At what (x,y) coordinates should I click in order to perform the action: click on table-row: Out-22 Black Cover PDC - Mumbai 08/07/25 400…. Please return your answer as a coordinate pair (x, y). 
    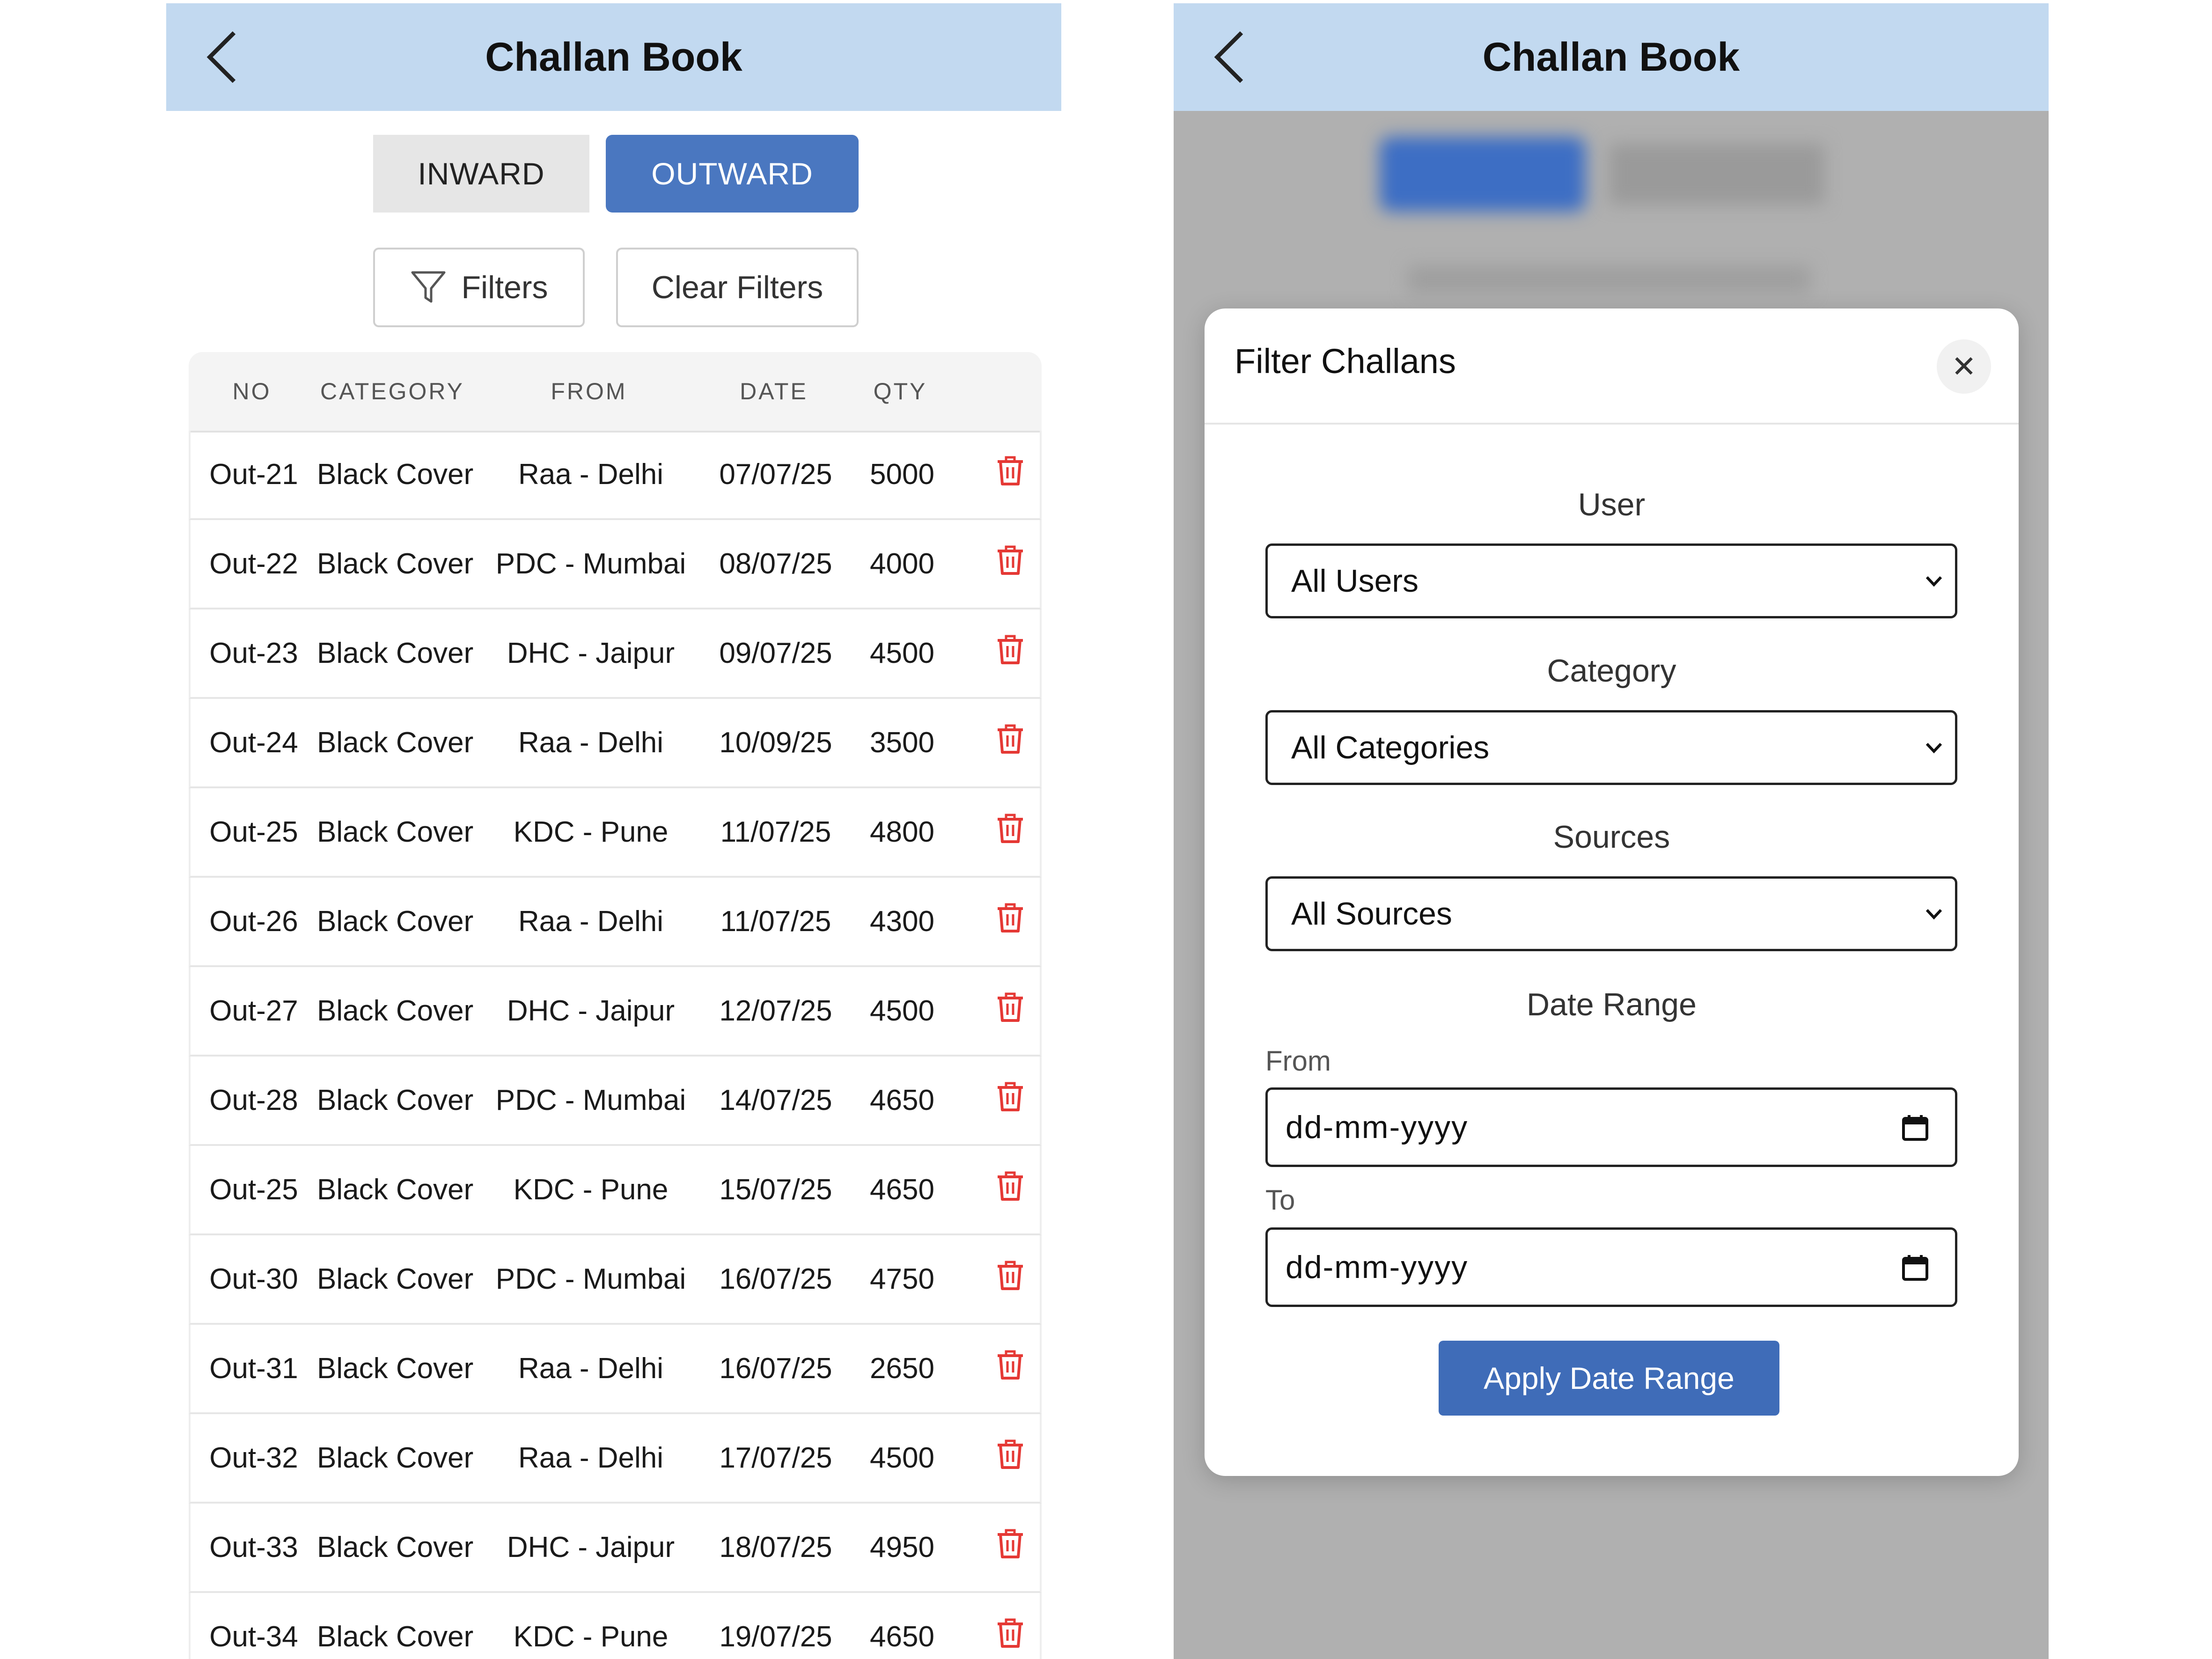
    Looking at the image, I should click on (615, 564).